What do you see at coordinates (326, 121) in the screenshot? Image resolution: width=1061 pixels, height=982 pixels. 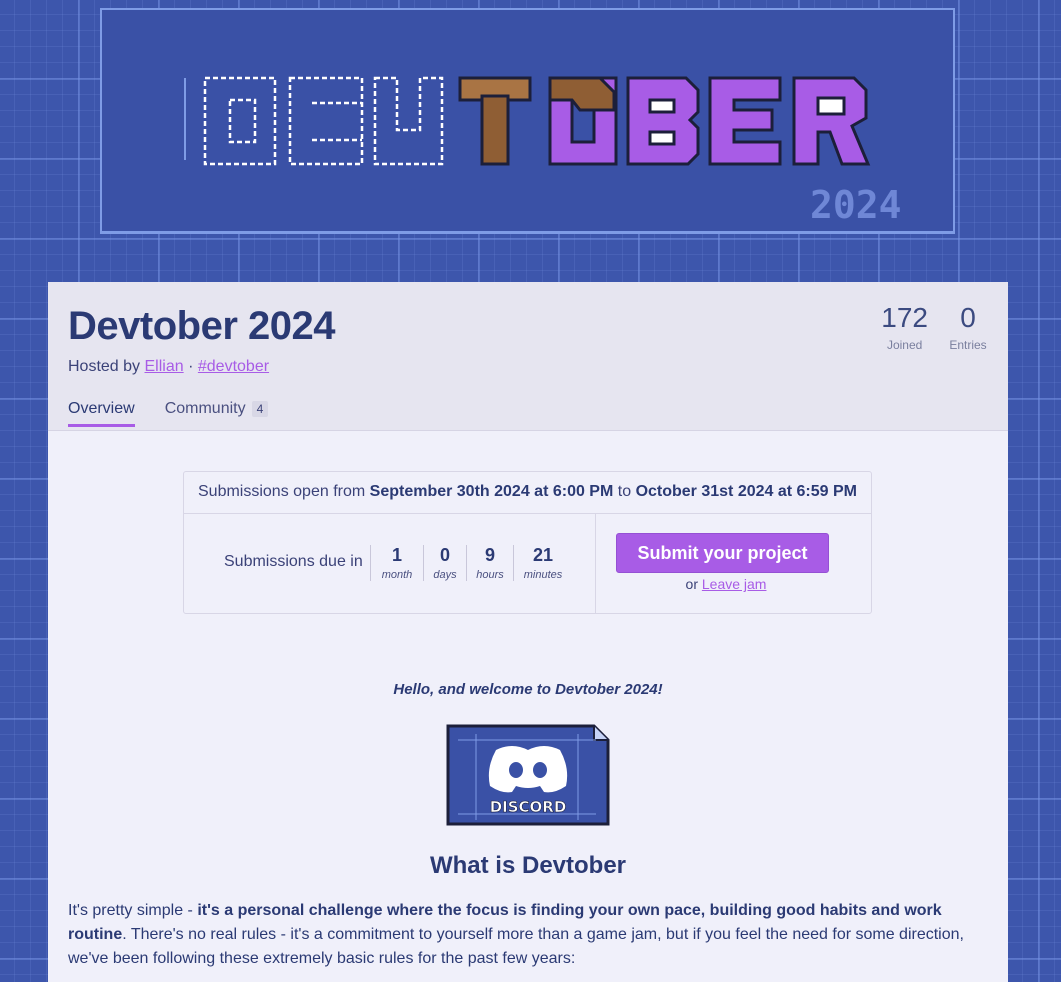 I see `logo-letter-e` at bounding box center [326, 121].